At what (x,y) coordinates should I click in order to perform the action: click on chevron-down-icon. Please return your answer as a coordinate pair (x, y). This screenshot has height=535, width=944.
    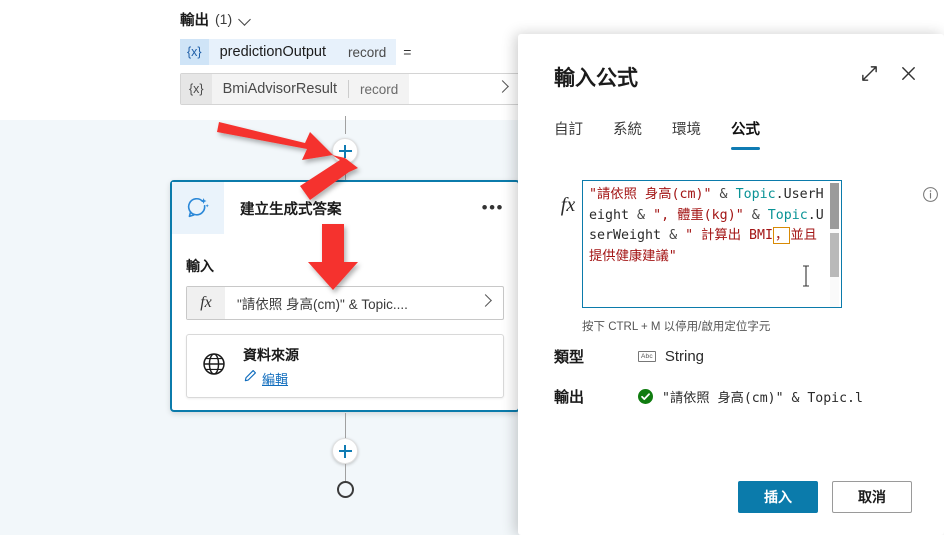
    Looking at the image, I should click on (245, 19).